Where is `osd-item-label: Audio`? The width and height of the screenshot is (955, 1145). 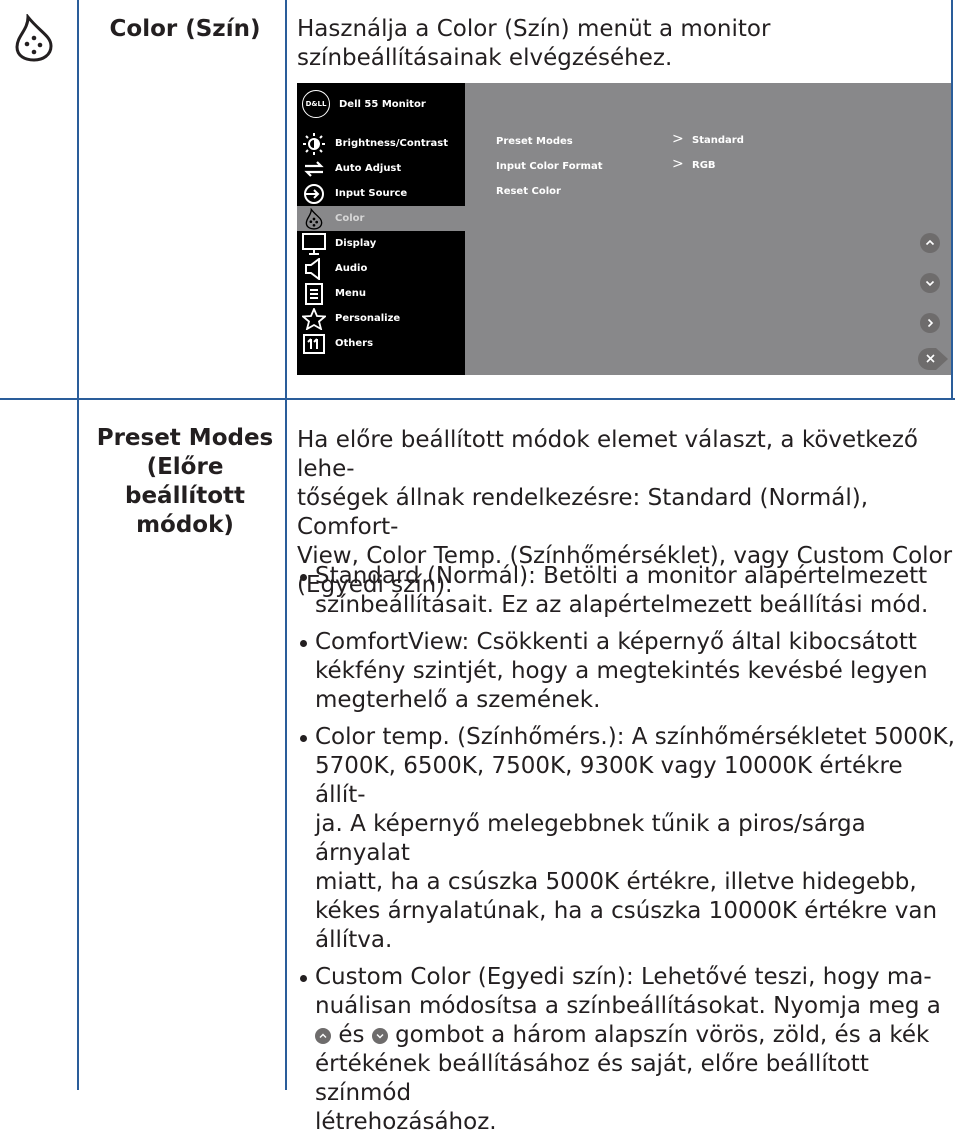 osd-item-label: Audio is located at coordinates (351, 268).